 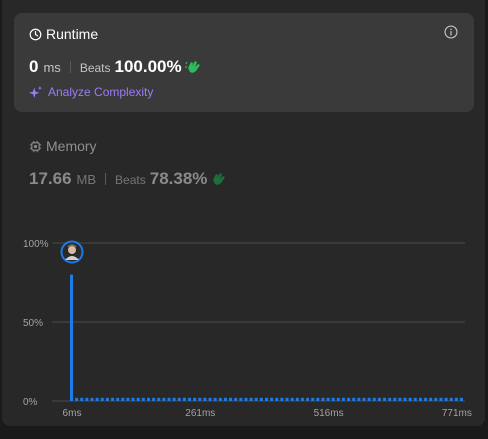 What do you see at coordinates (30, 402) in the screenshot?
I see `y-tick-label: 0%` at bounding box center [30, 402].